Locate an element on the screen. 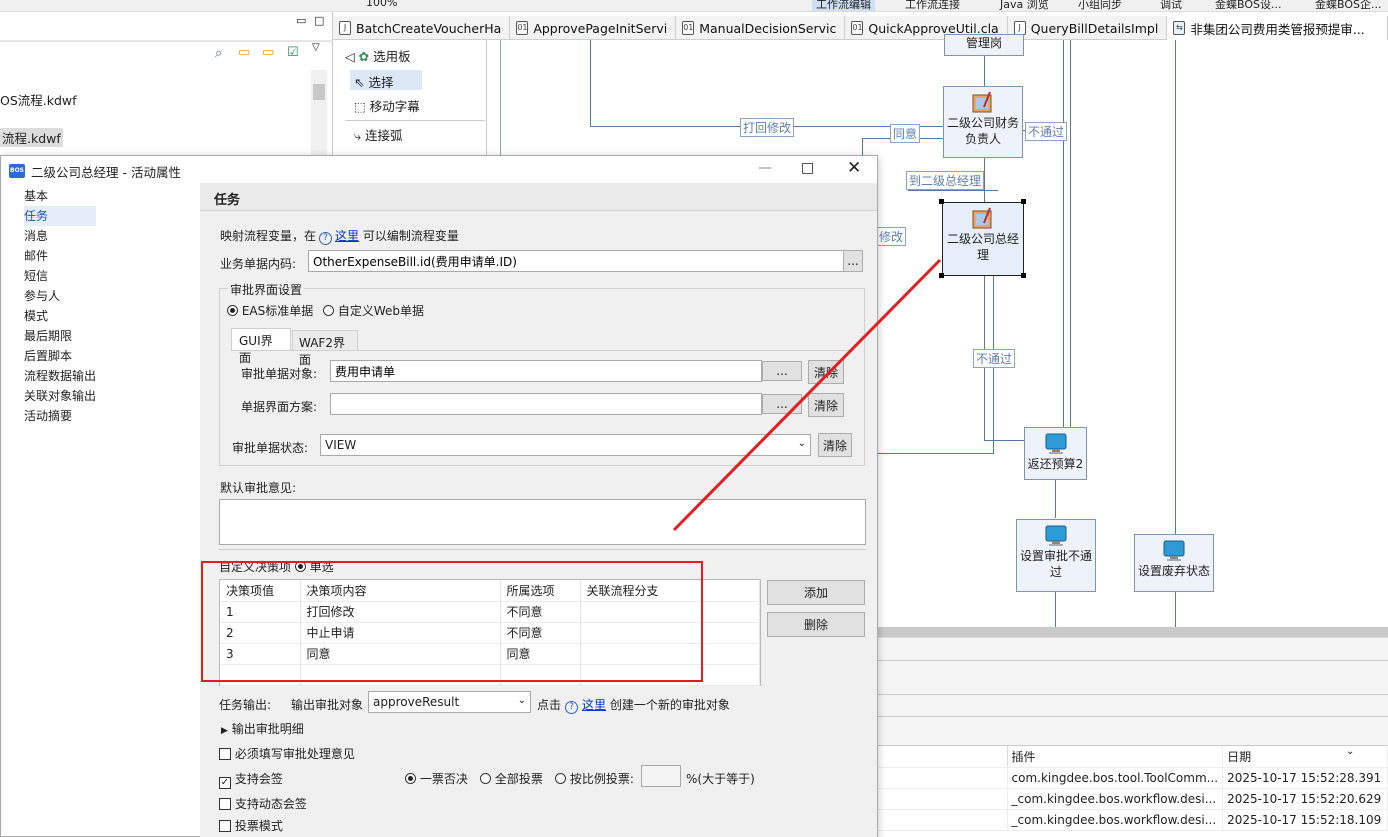  here-link-create: 这里 is located at coordinates (594, 705).